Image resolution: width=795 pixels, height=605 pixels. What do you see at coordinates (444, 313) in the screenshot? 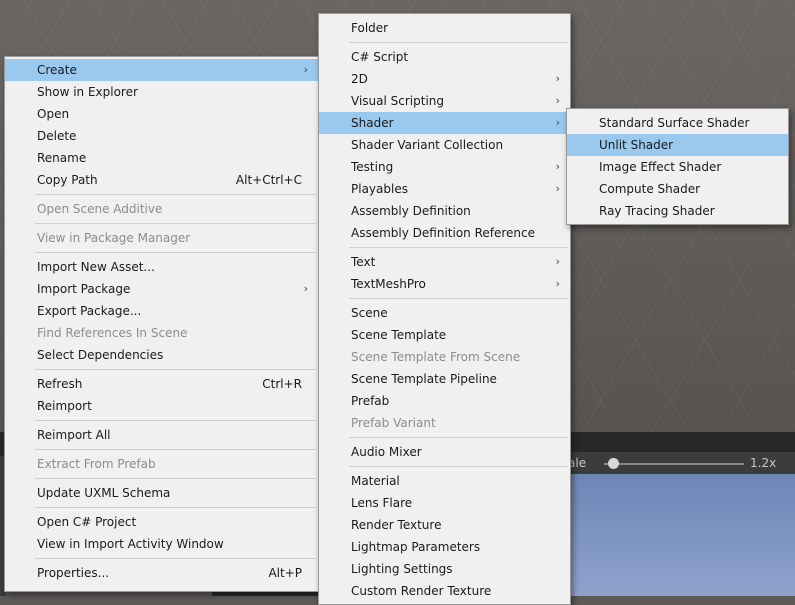
I see `menu-item-scene: Scene` at bounding box center [444, 313].